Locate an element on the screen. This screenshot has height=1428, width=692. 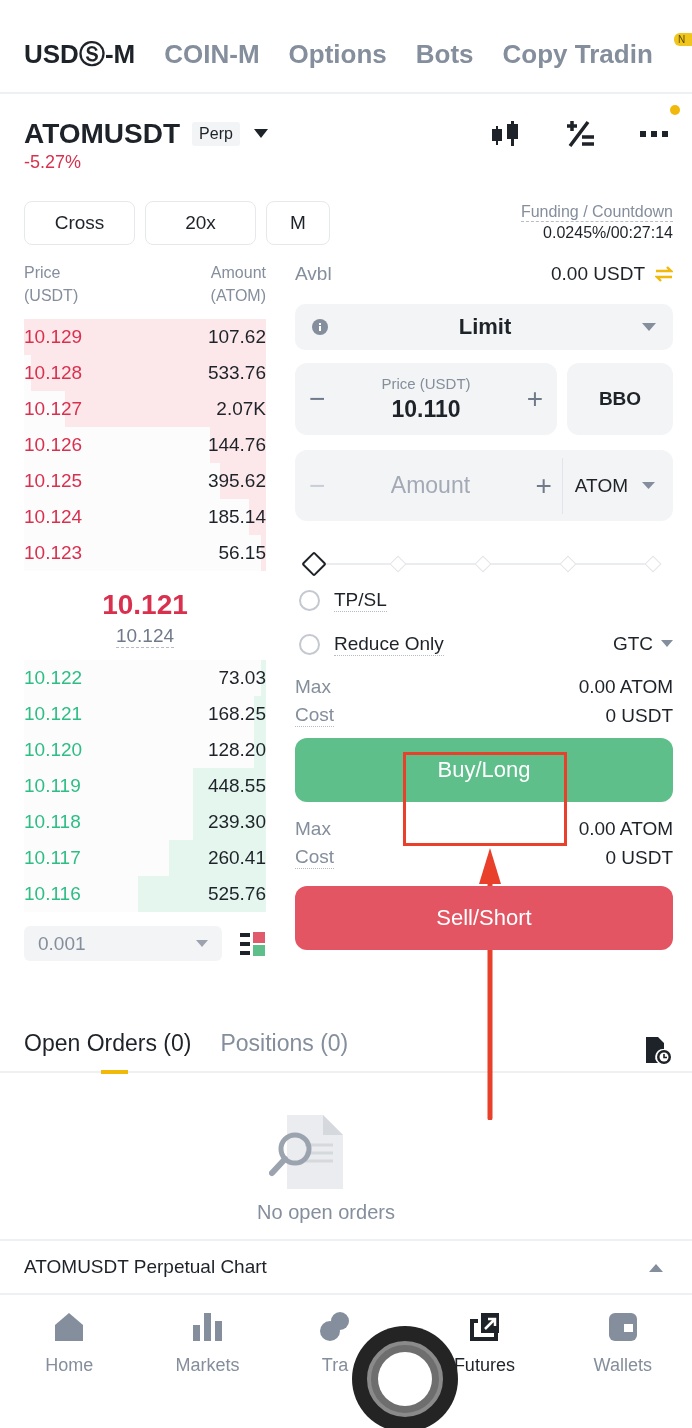
nav-item: Markets is located at coordinates (207, 1343).